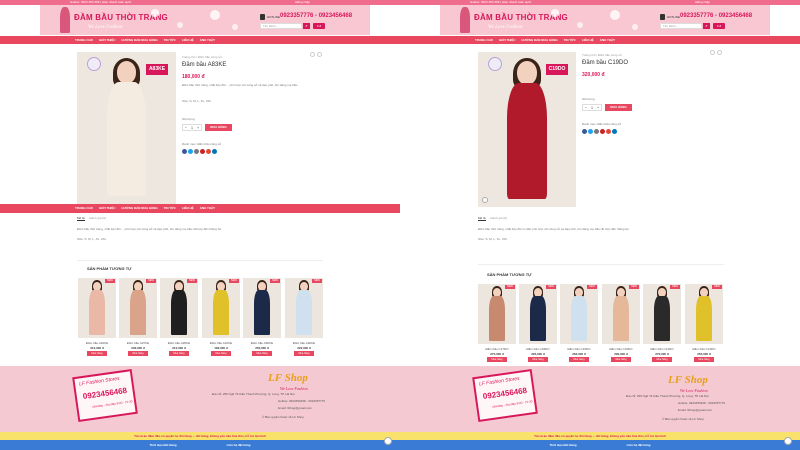 This screenshot has width=800, height=450. I want to click on related-product-name: Đầm bầu A96KE, so click(262, 343).